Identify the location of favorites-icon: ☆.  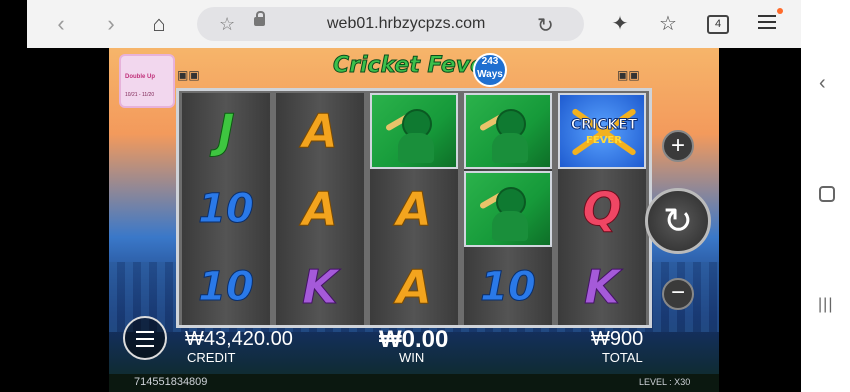
(668, 23).